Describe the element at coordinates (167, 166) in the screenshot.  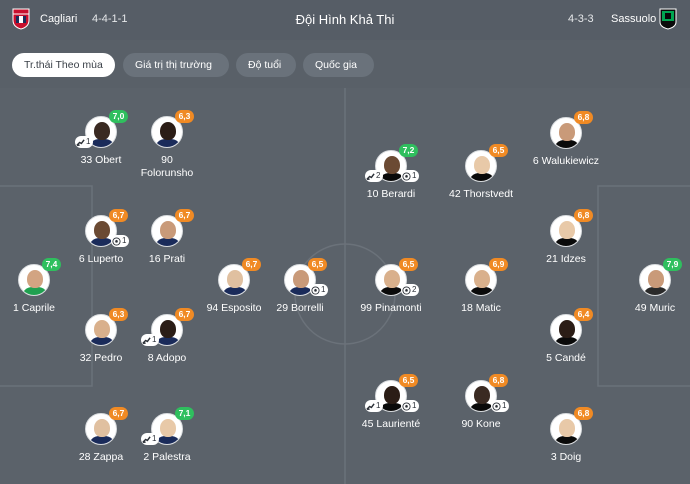
I see `player-name: 90 Folorunsho` at that location.